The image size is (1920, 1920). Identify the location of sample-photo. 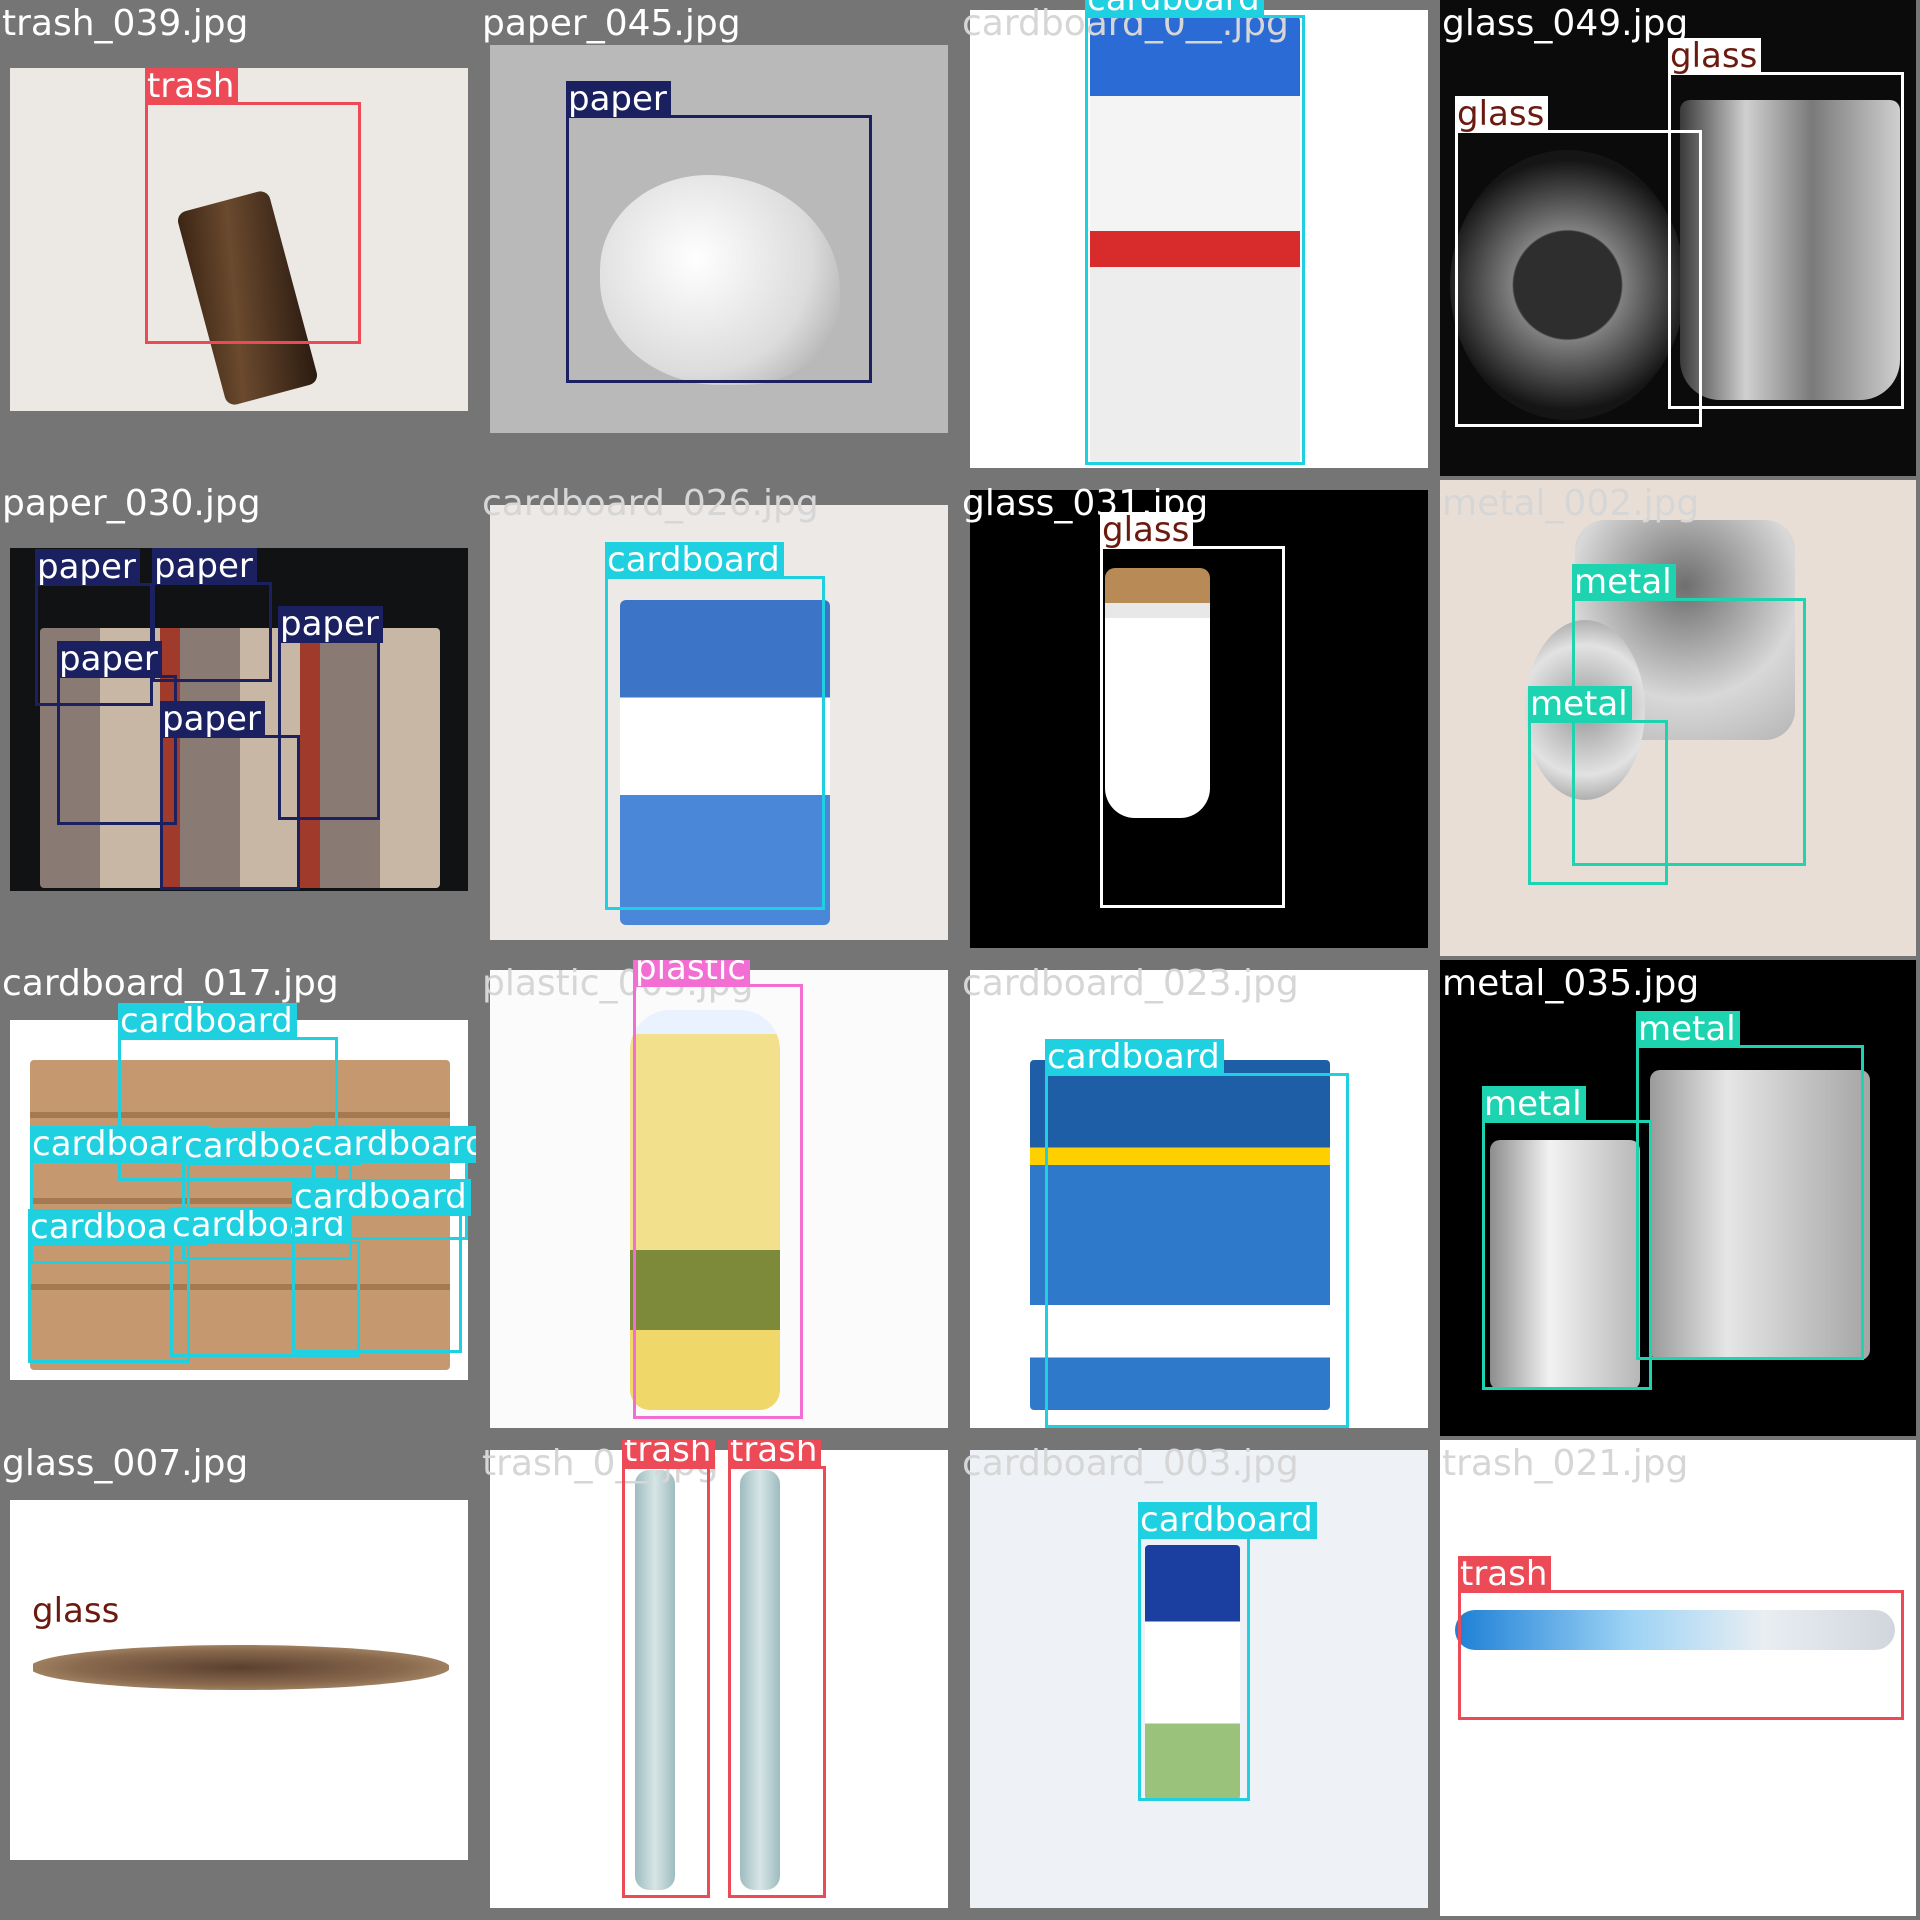
(719, 1679).